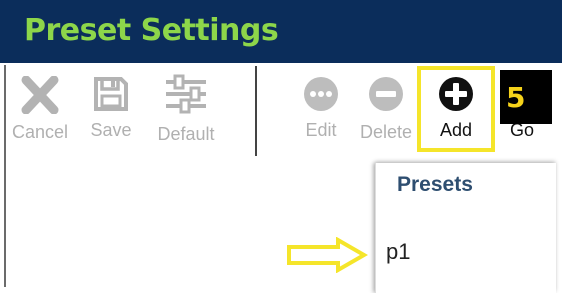  I want to click on presets-panel: Presets p1, so click(465, 228).